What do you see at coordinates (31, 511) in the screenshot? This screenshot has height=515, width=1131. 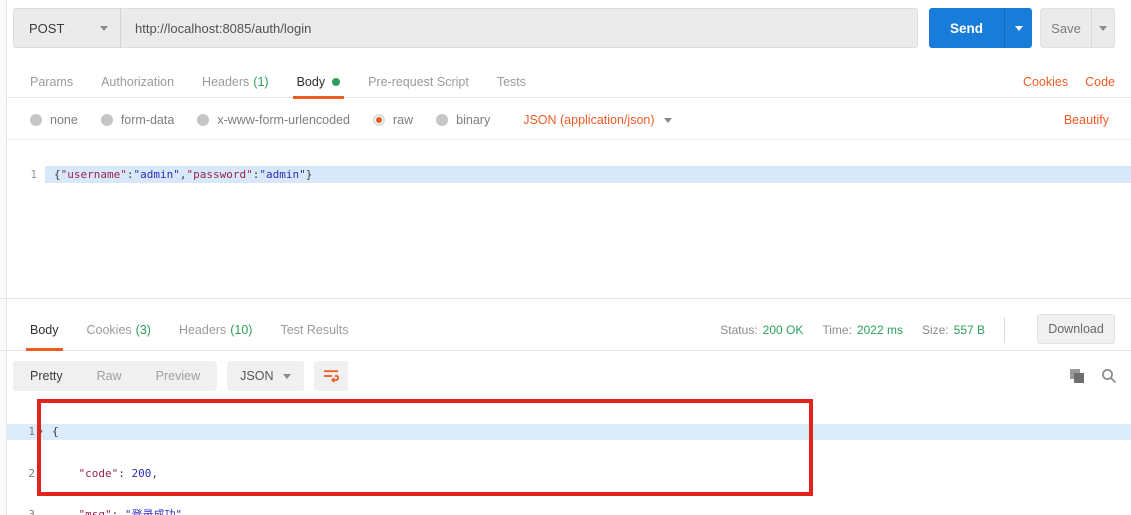 I see `line-number: 3` at bounding box center [31, 511].